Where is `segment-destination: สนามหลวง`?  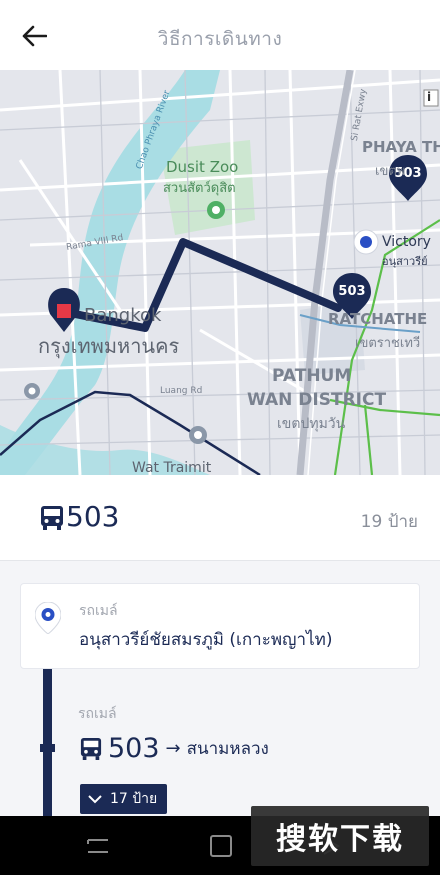 segment-destination: สนามหลวง is located at coordinates (227, 749).